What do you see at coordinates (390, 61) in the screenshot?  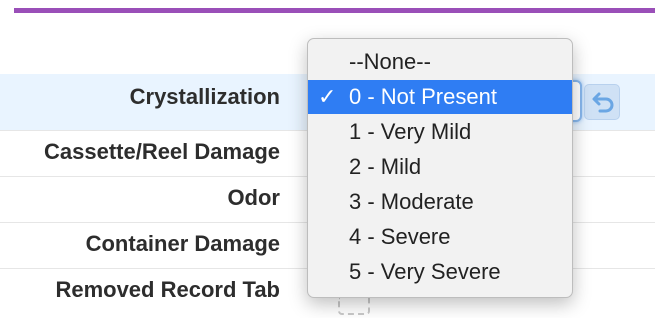 I see `option-label: --None--` at bounding box center [390, 61].